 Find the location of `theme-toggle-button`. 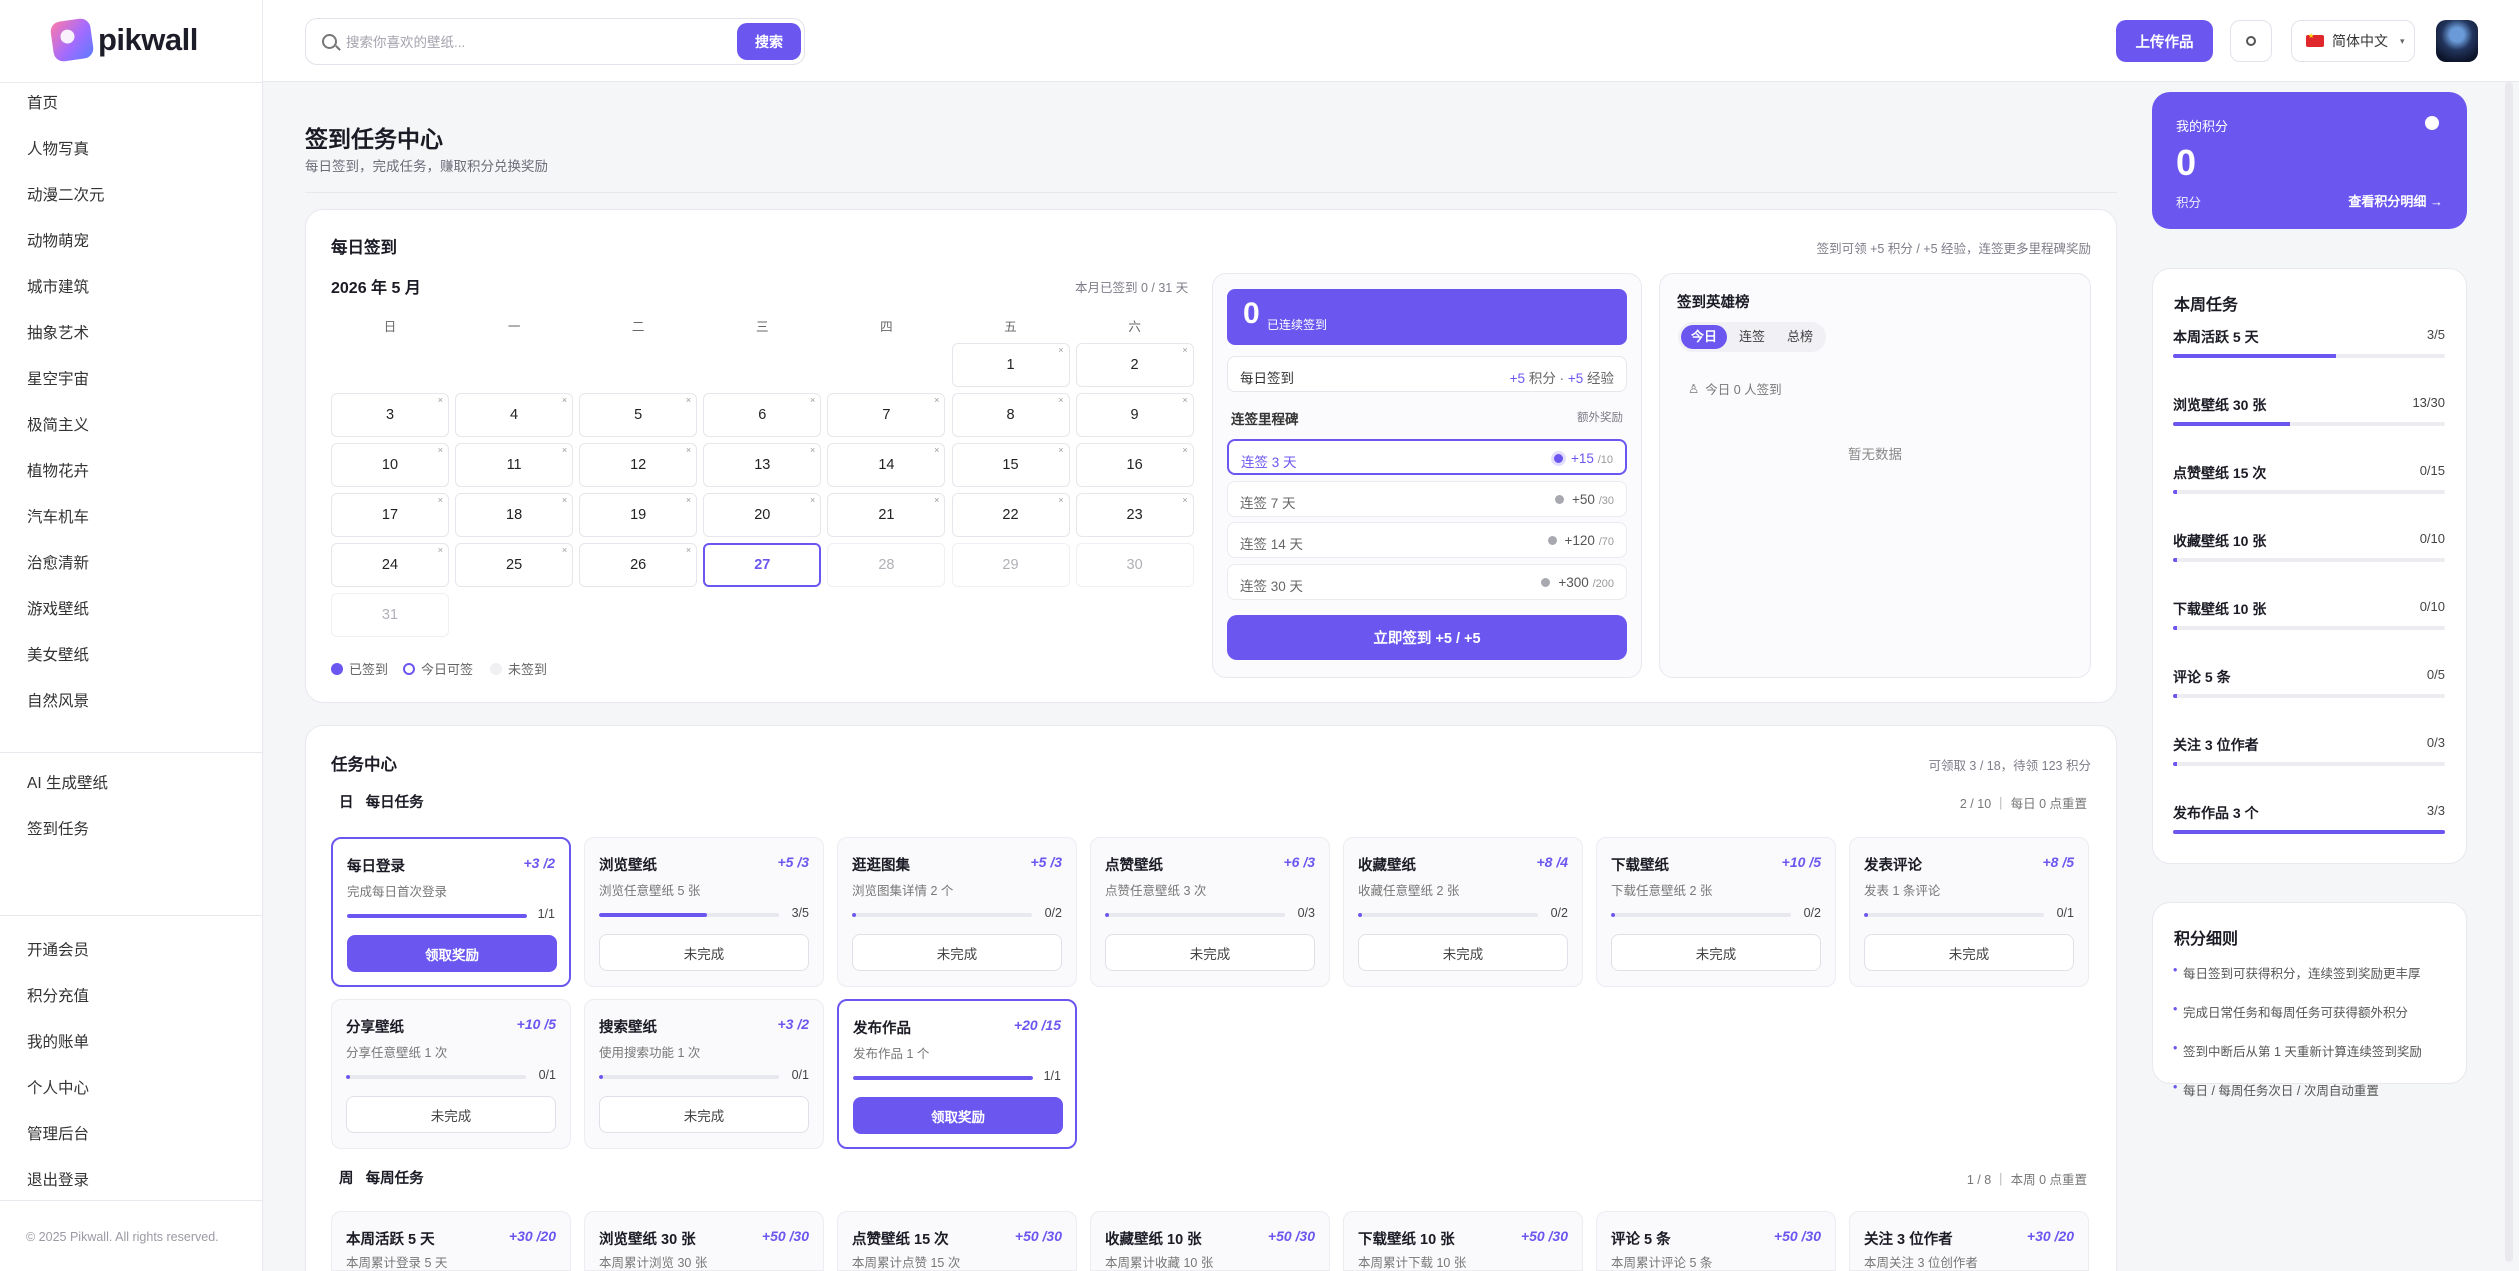

theme-toggle-button is located at coordinates (2251, 41).